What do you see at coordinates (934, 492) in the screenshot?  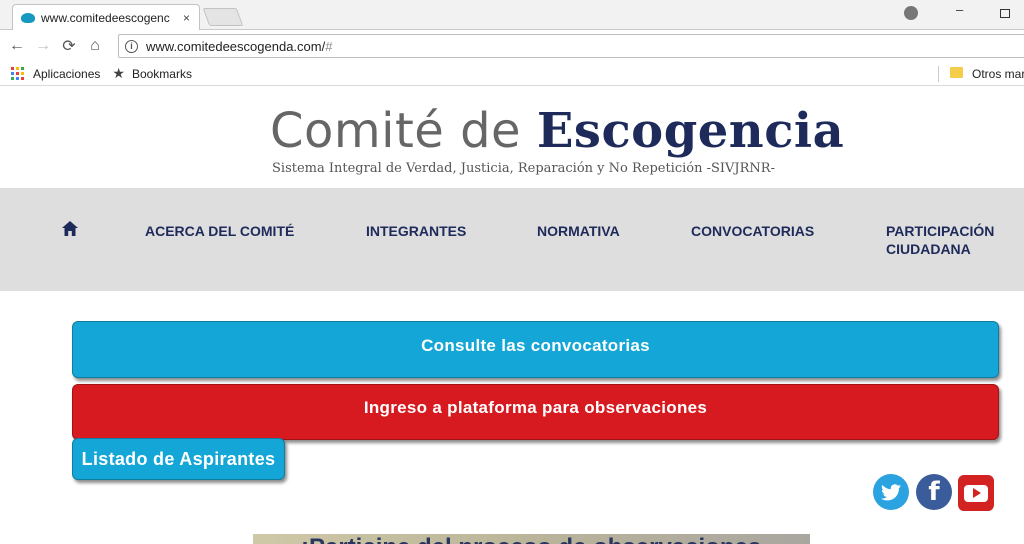 I see `facebook-icon: f` at bounding box center [934, 492].